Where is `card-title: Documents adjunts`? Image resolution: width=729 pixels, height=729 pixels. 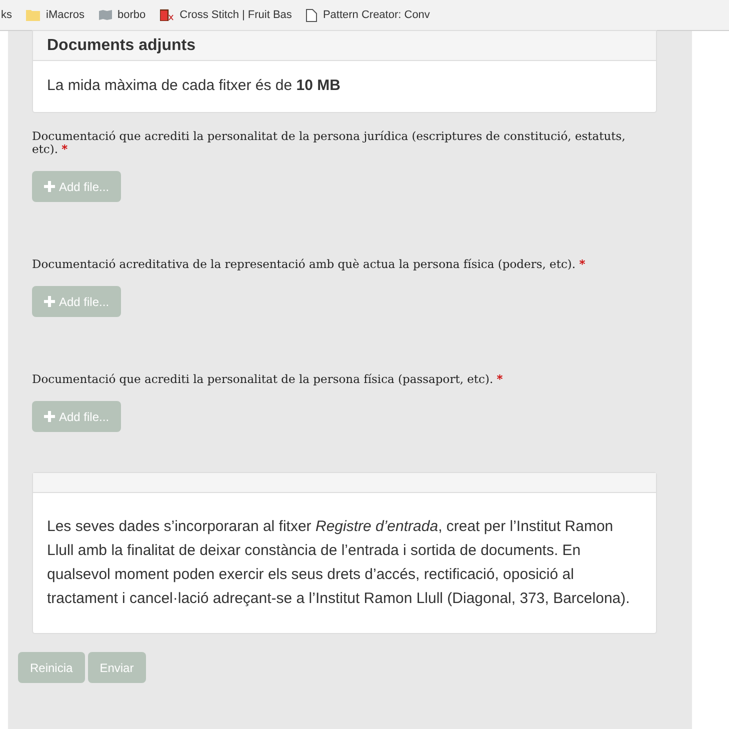 card-title: Documents adjunts is located at coordinates (121, 46).